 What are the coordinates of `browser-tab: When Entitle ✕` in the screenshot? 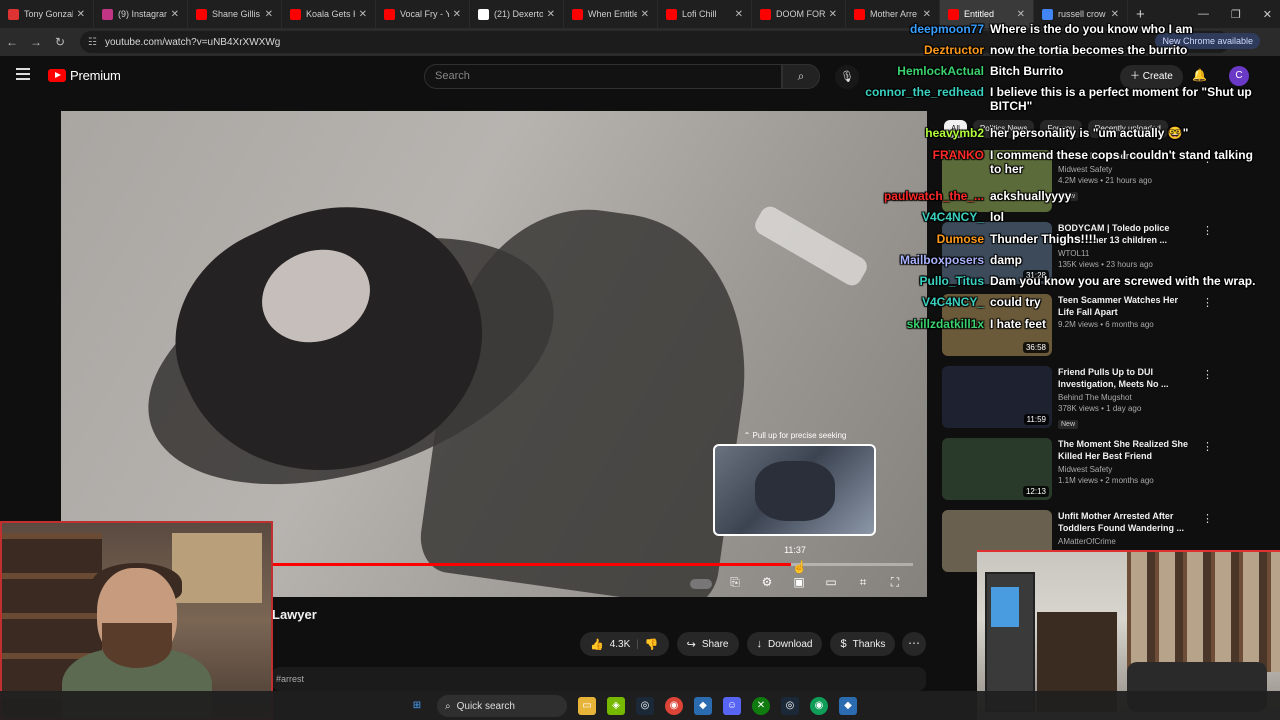 It's located at (611, 14).